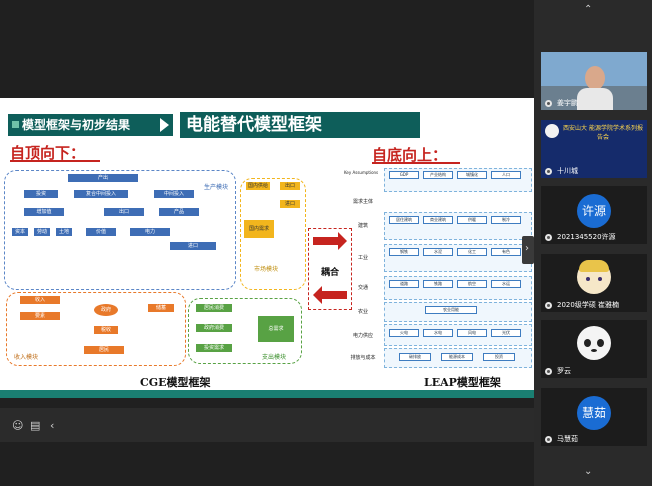  Describe the element at coordinates (472, 252) in the screenshot. I see `leap-box: 化工` at that location.